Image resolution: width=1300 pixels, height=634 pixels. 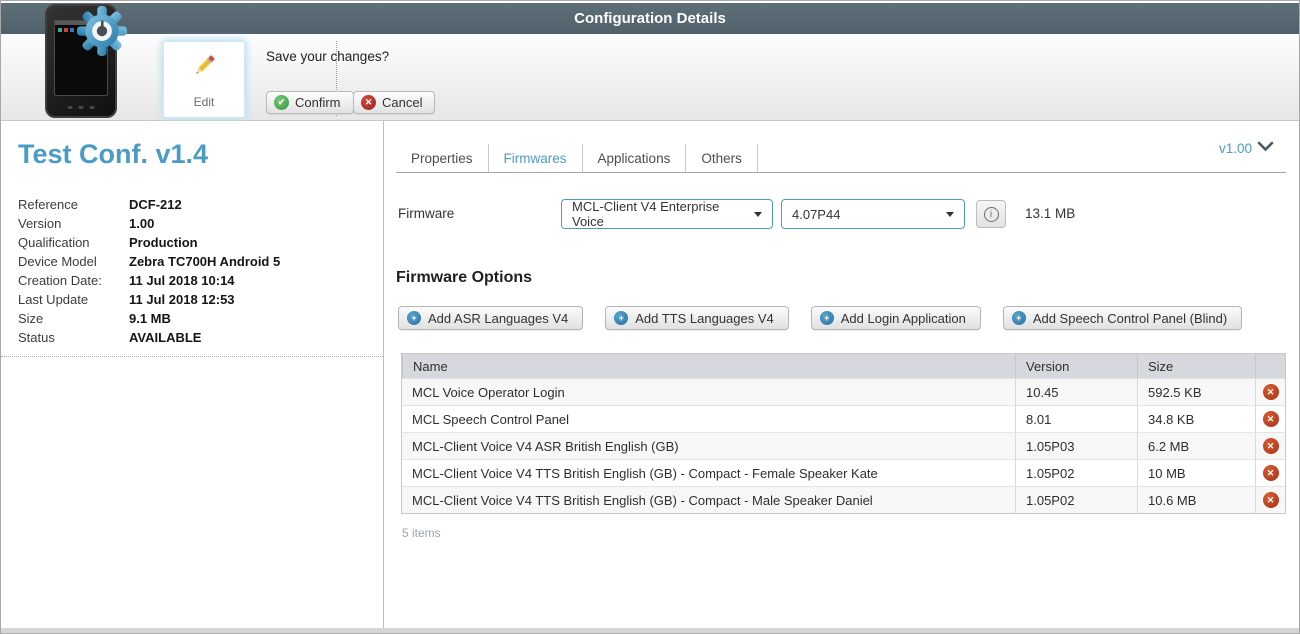 What do you see at coordinates (281, 102) in the screenshot?
I see `check-circle-icon: ✔` at bounding box center [281, 102].